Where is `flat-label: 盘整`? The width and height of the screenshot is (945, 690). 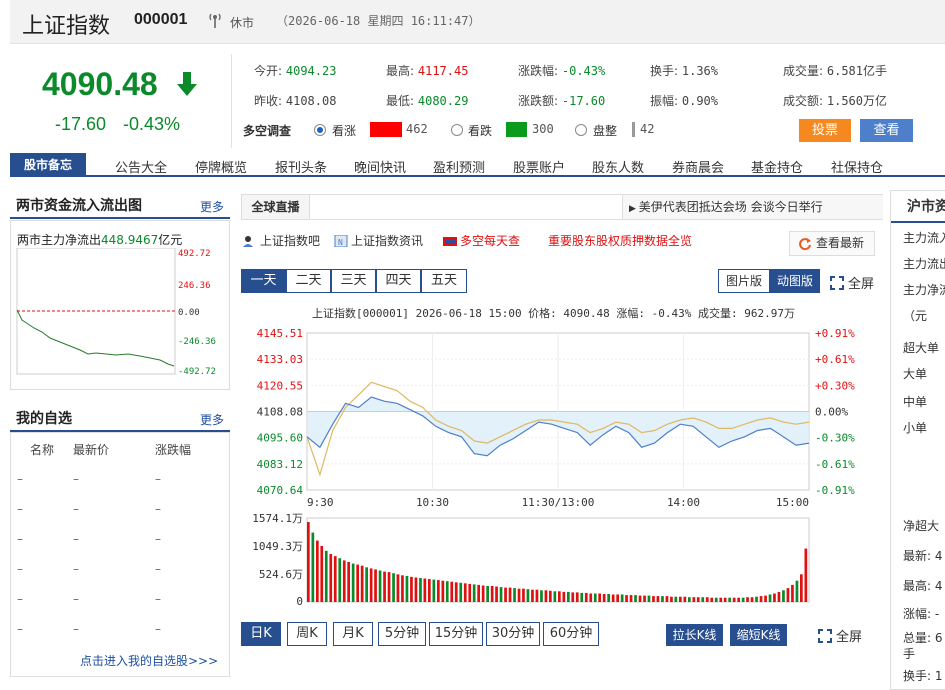 flat-label: 盘整 is located at coordinates (605, 131).